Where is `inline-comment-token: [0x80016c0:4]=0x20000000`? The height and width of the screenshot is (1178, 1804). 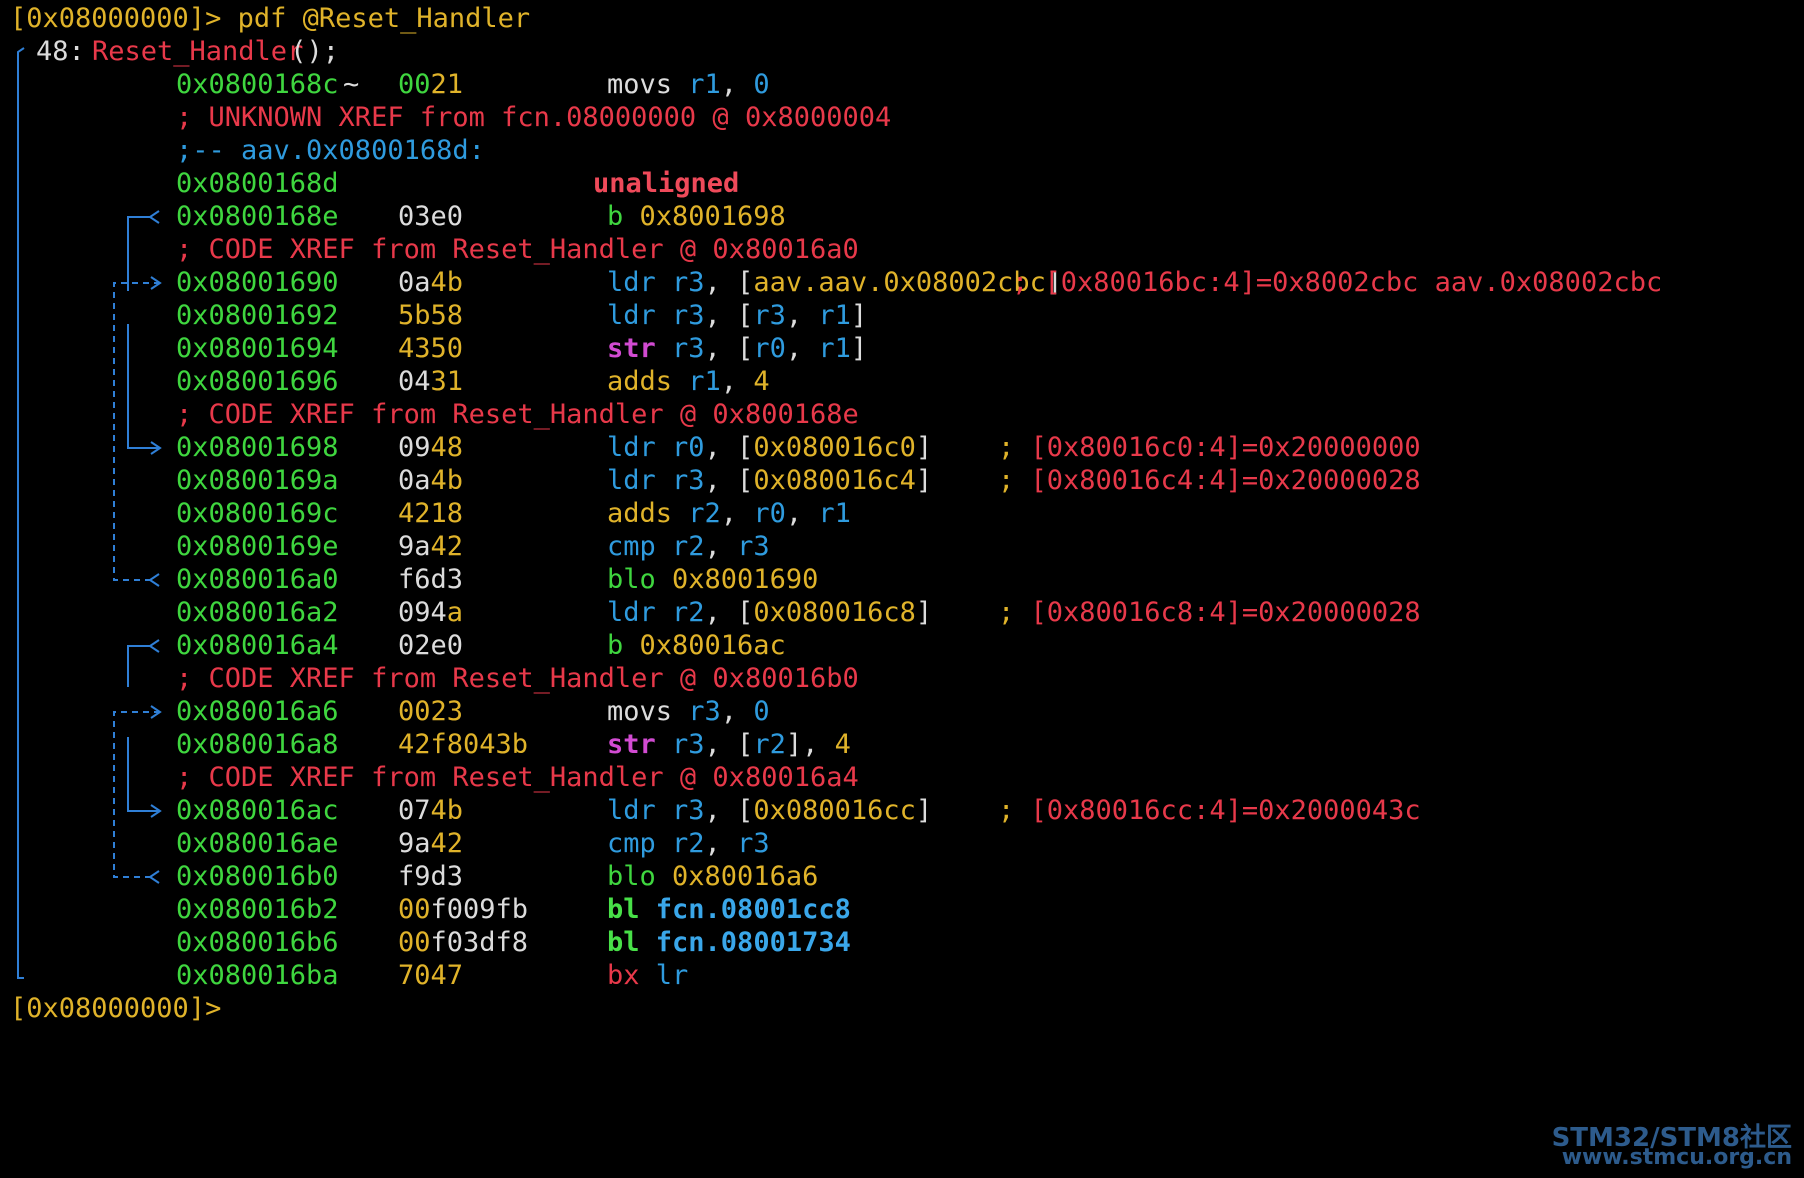
inline-comment-token: [0x80016c0:4]=0x20000000 is located at coordinates (1225, 447).